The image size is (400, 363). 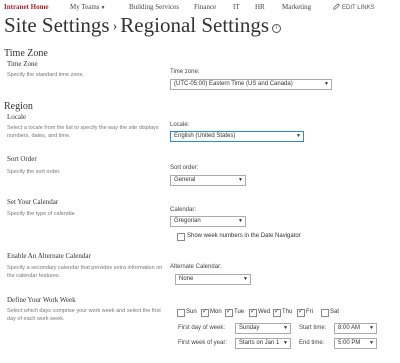 I want to click on day-checkbox-thu, so click(x=277, y=312).